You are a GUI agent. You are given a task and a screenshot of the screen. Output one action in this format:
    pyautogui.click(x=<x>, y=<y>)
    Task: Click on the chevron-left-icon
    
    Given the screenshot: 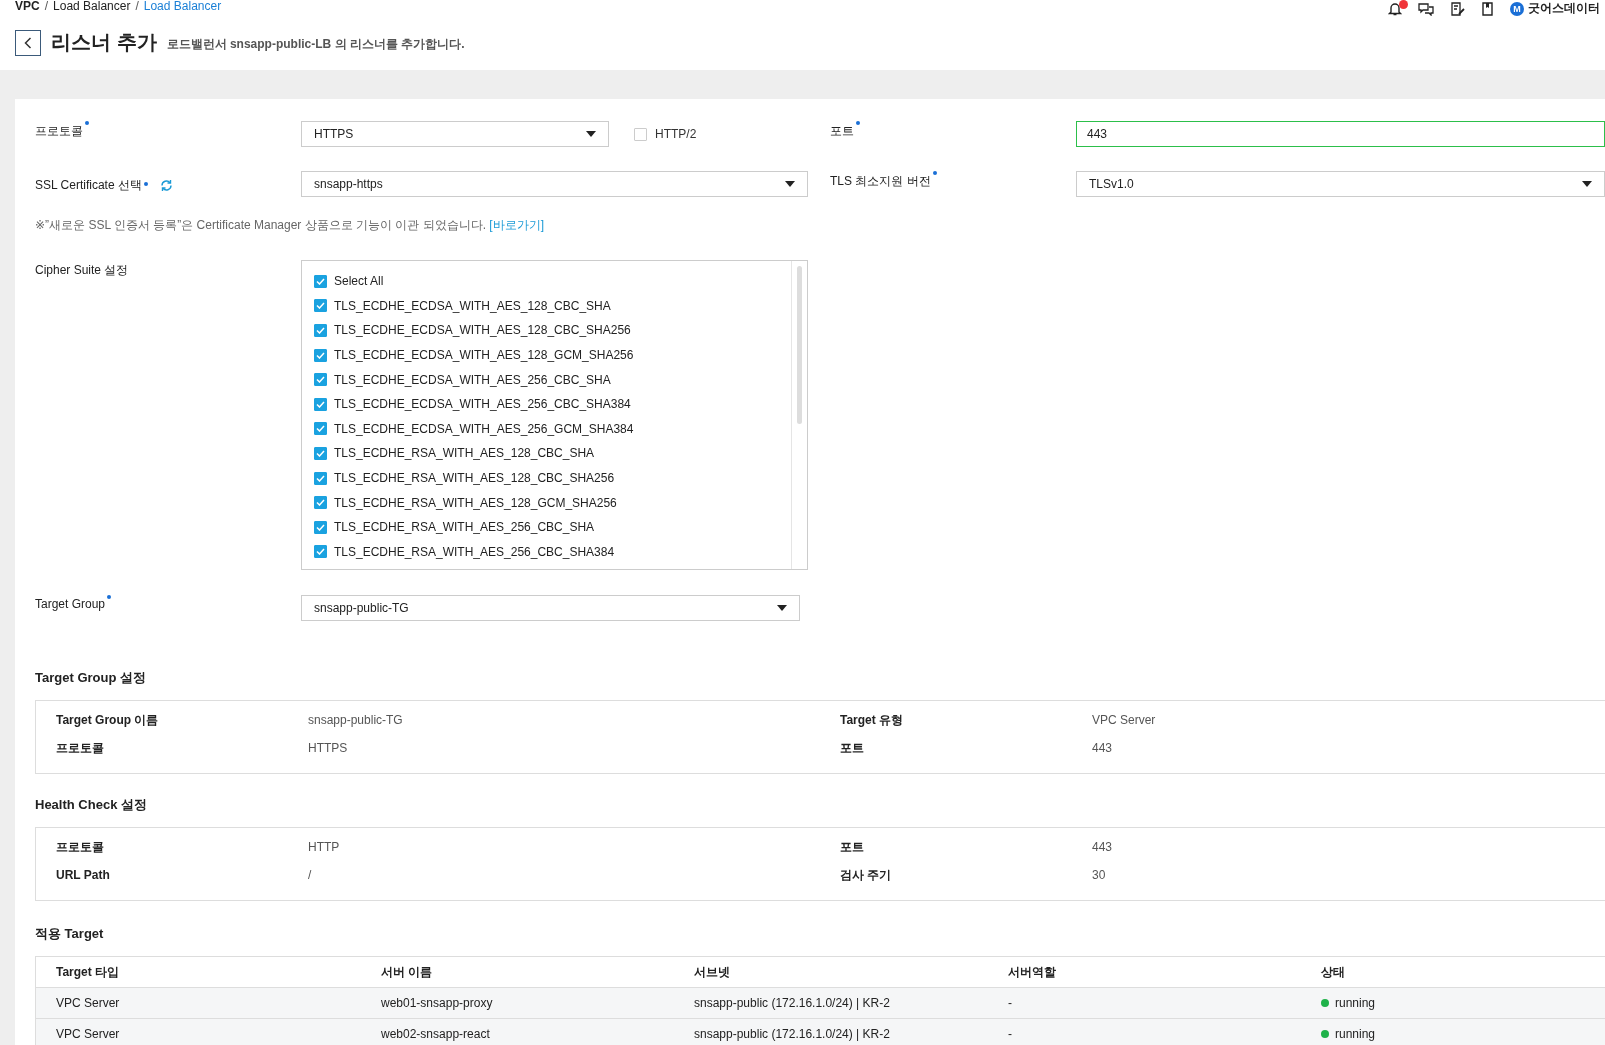 What is the action you would take?
    pyautogui.click(x=28, y=42)
    